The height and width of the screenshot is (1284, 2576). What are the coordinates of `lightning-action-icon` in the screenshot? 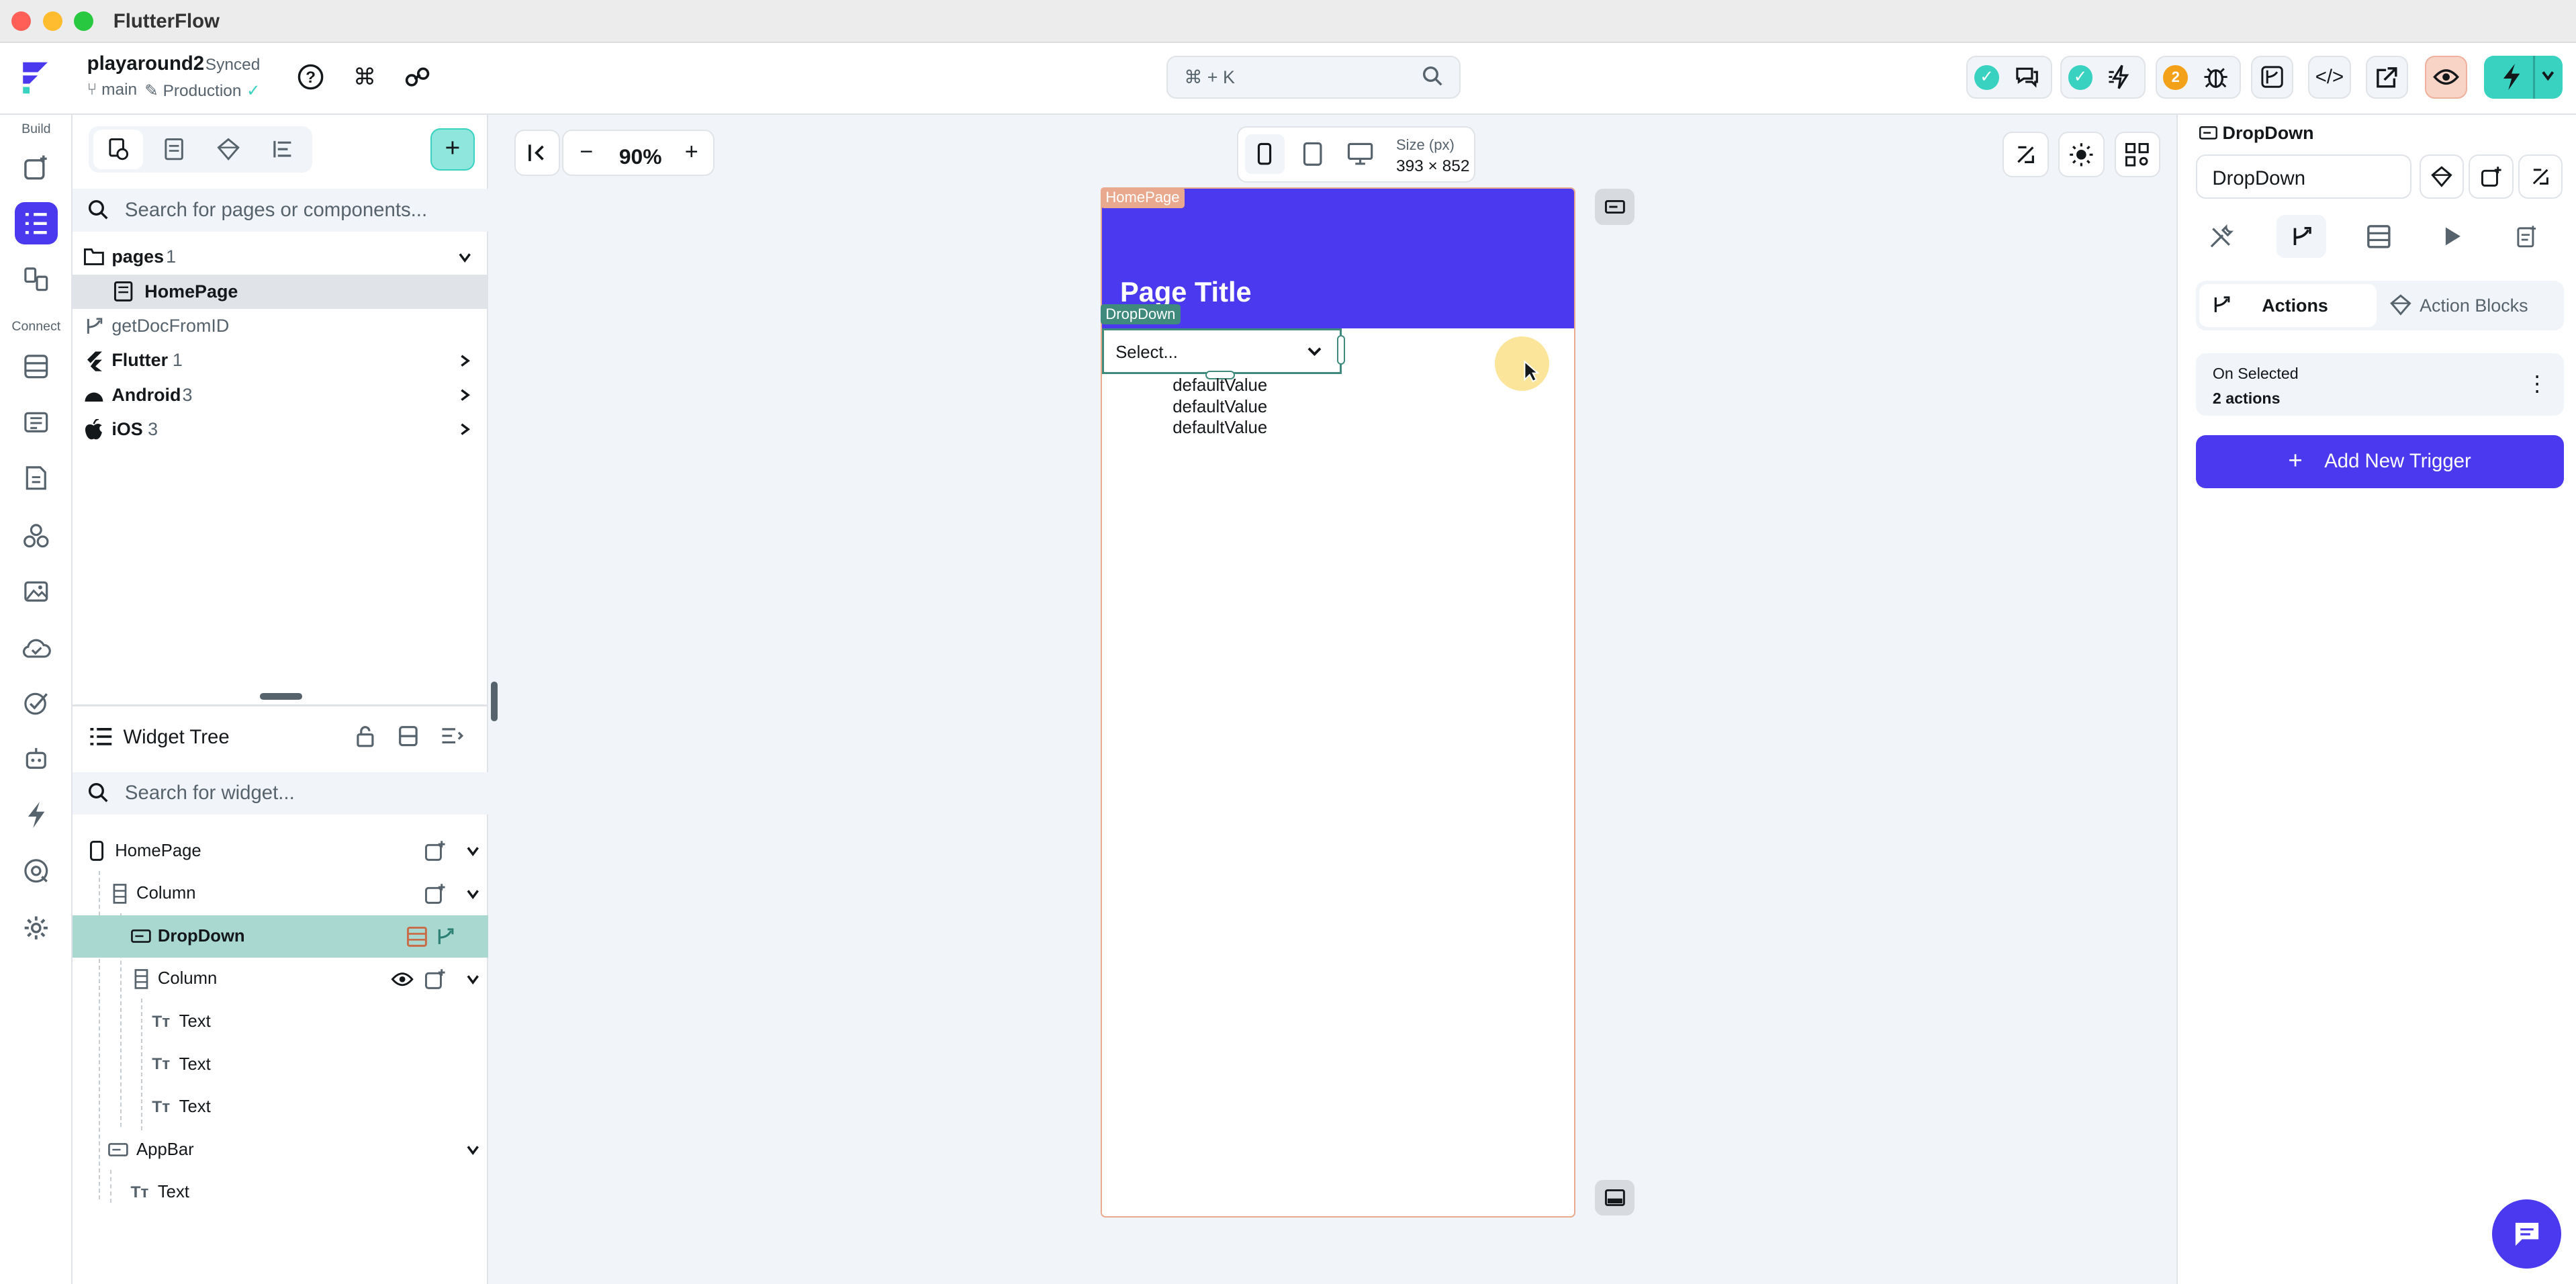 It's located at (36, 815).